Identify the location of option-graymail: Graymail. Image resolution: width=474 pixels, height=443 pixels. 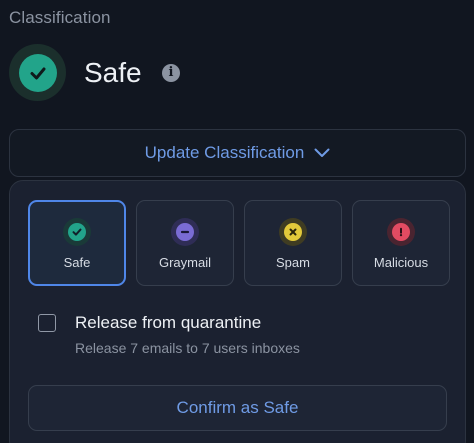
(185, 243).